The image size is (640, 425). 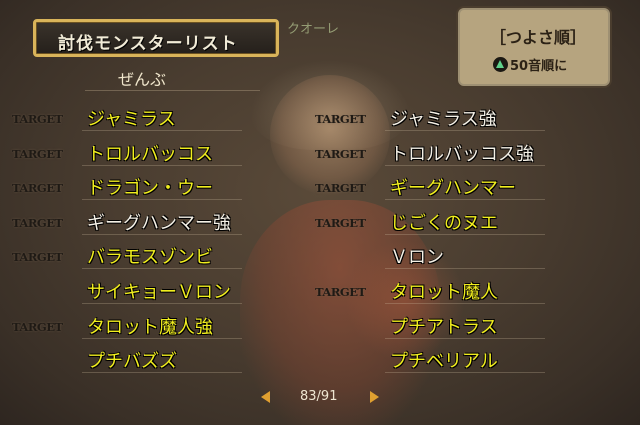 What do you see at coordinates (444, 292) in the screenshot?
I see `monster-name: タロット魔人` at bounding box center [444, 292].